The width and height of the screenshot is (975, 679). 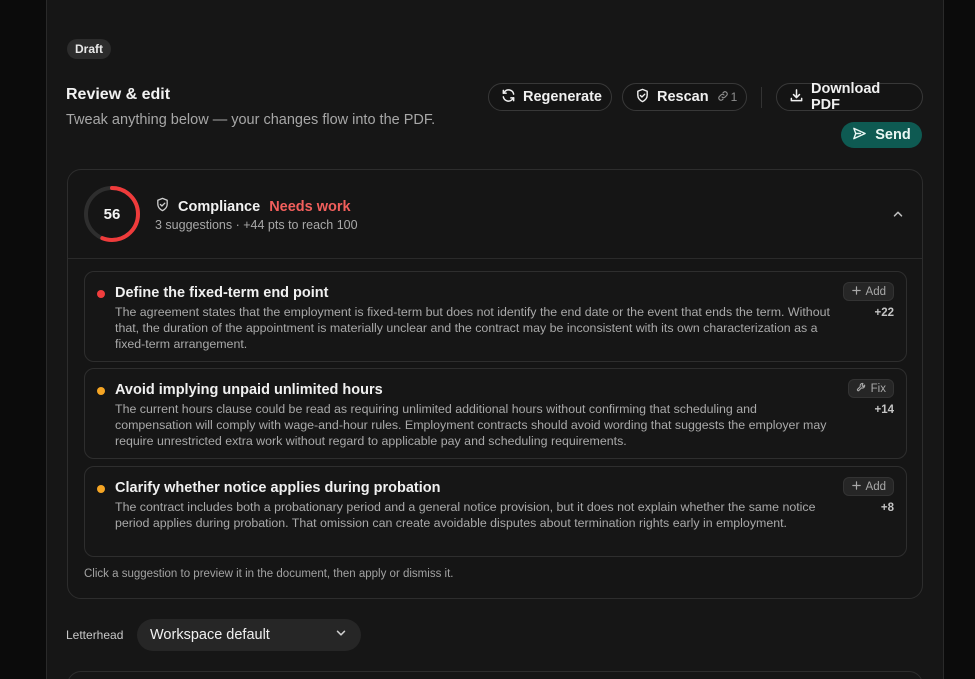 What do you see at coordinates (341, 635) in the screenshot?
I see `chevron-down-icon` at bounding box center [341, 635].